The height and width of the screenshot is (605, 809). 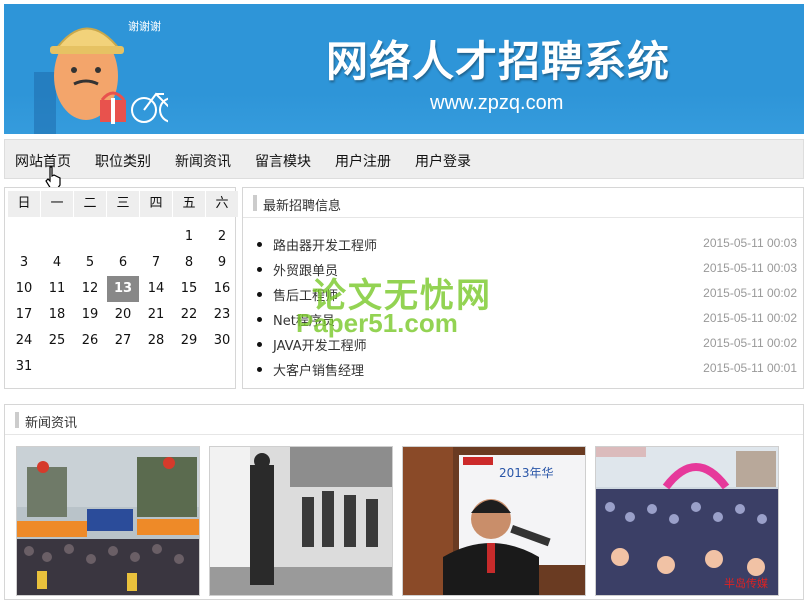 What do you see at coordinates (305, 269) in the screenshot?
I see `job-title: 外贸跟单员` at bounding box center [305, 269].